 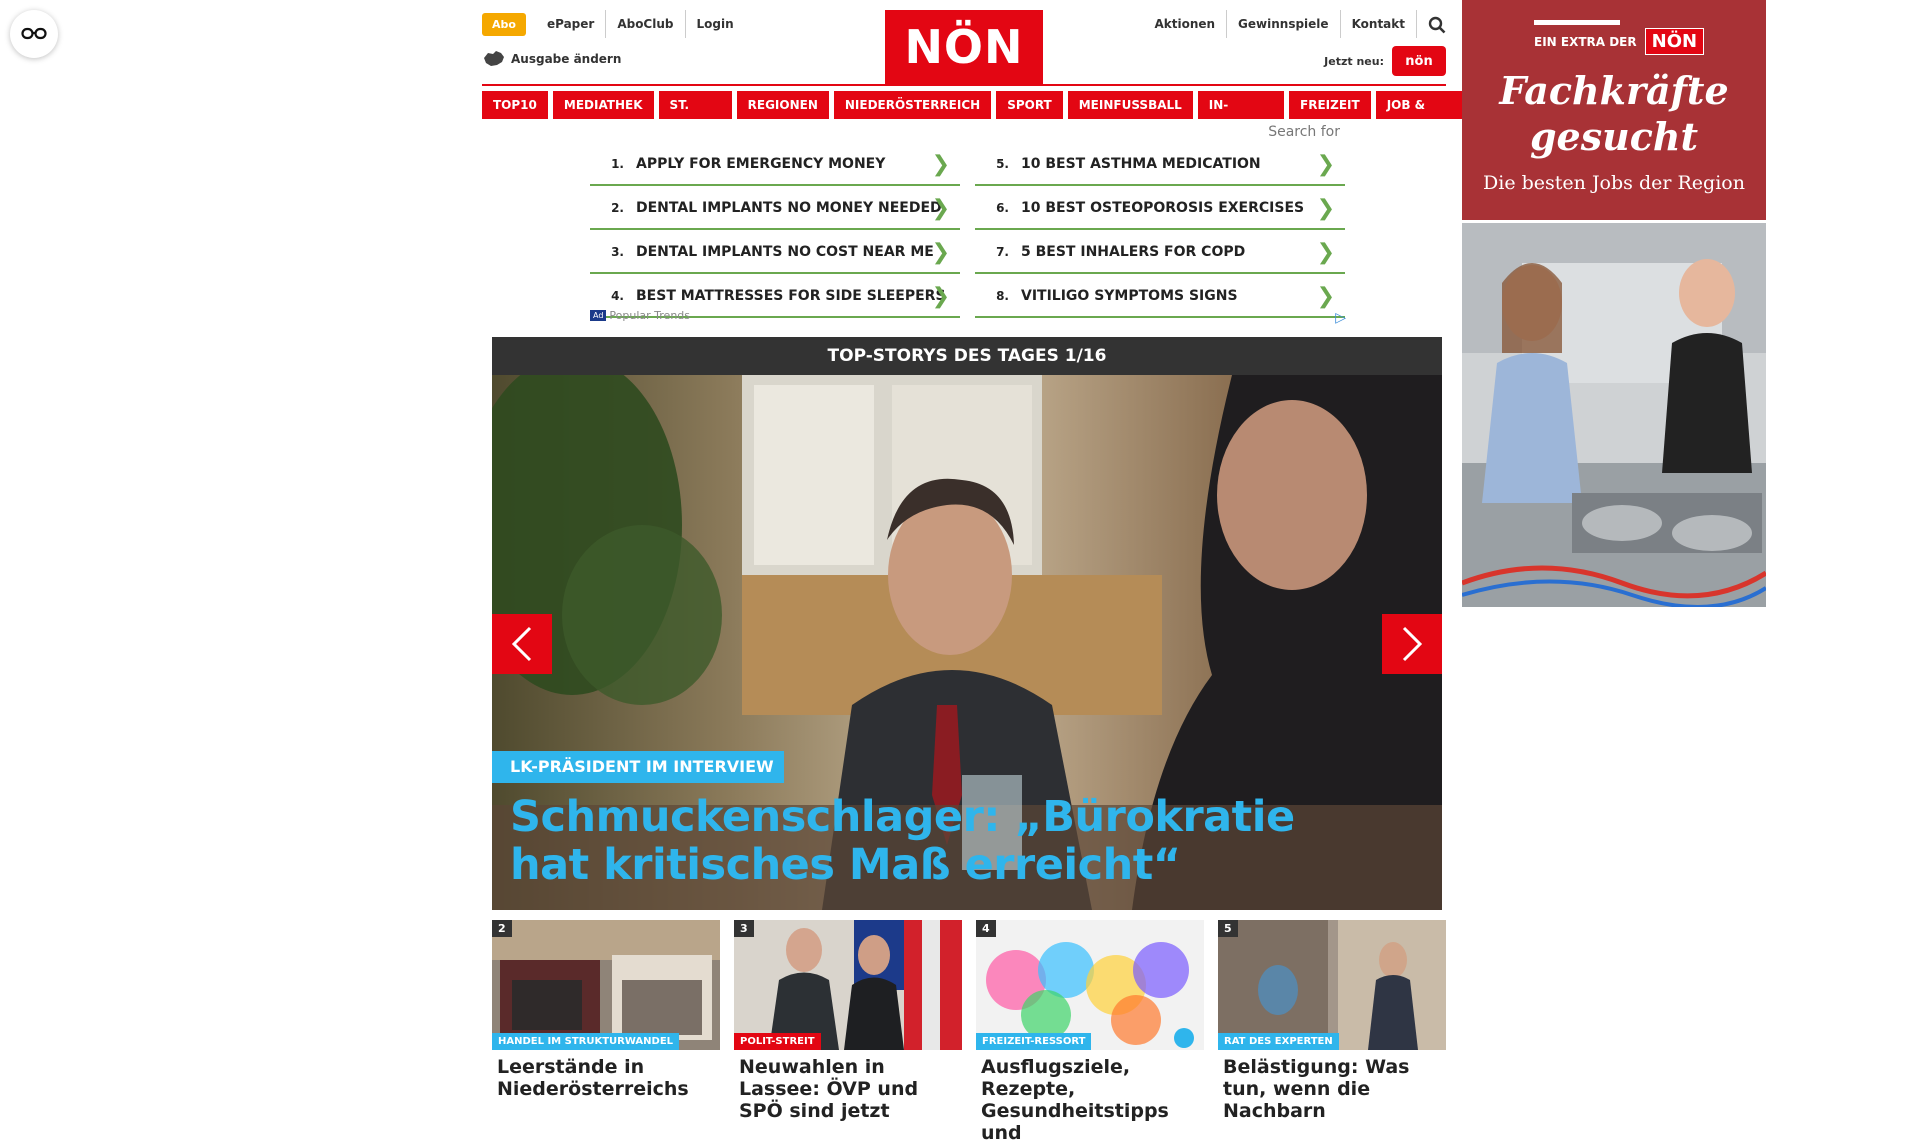 I want to click on story-rank: 2, so click(x=502, y=928).